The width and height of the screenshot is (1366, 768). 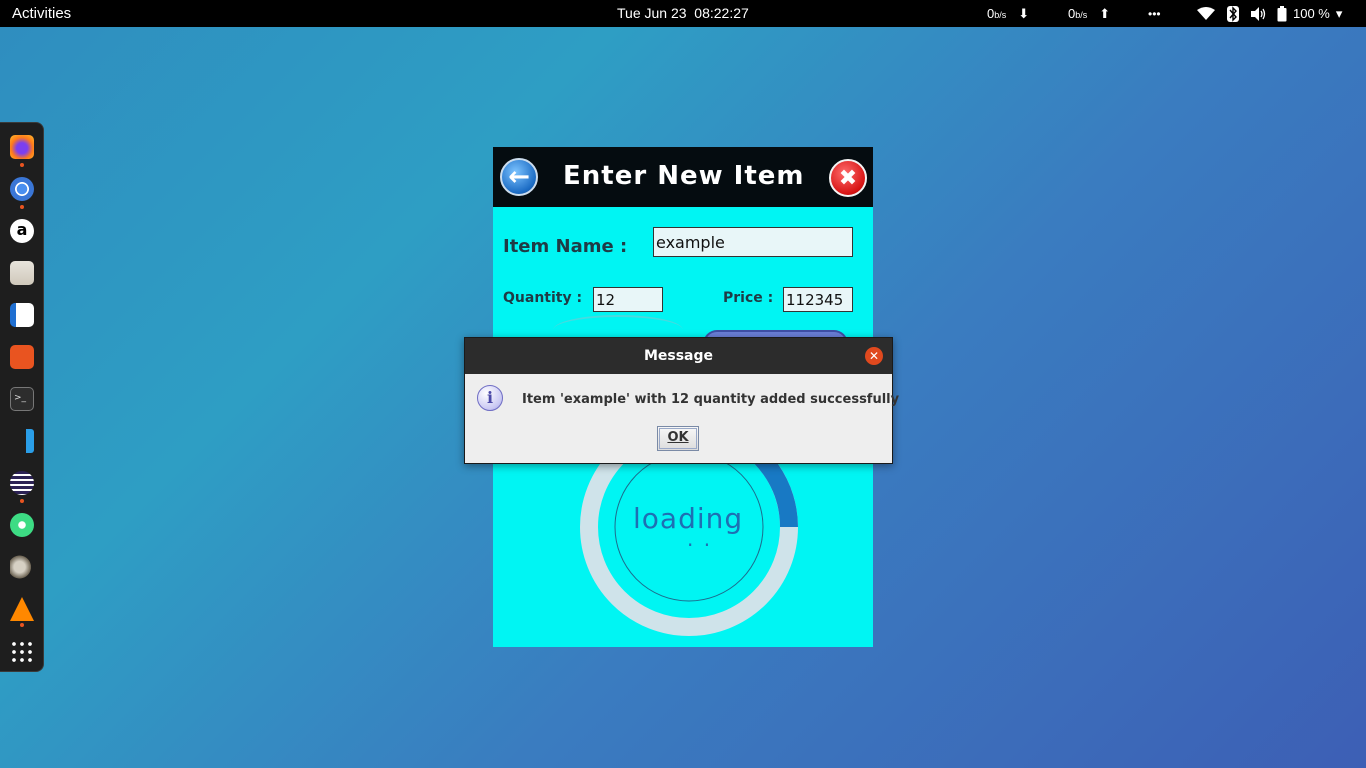 What do you see at coordinates (1105, 13) in the screenshot?
I see `upload-arrow-icon: ⬆` at bounding box center [1105, 13].